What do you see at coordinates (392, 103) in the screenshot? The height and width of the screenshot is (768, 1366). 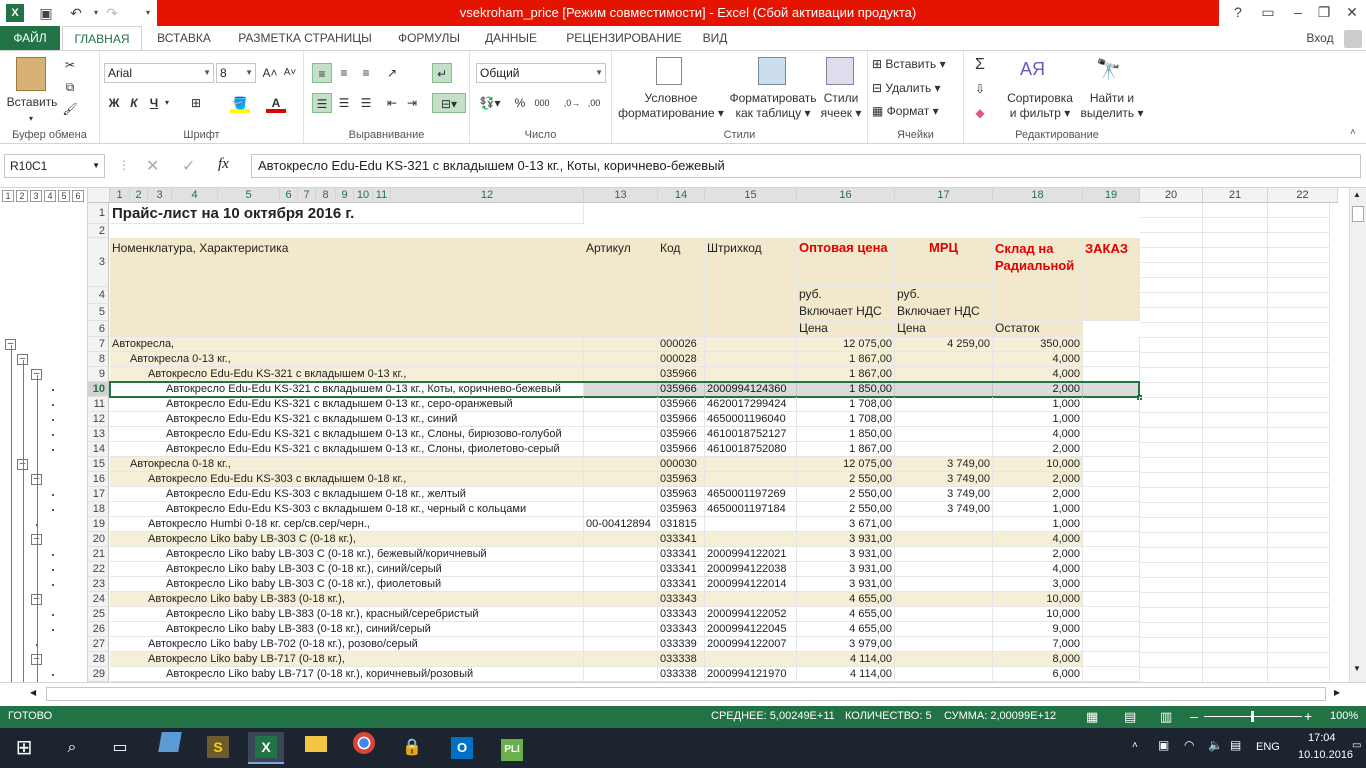 I see `decrease-indent-icon: ⇤` at bounding box center [392, 103].